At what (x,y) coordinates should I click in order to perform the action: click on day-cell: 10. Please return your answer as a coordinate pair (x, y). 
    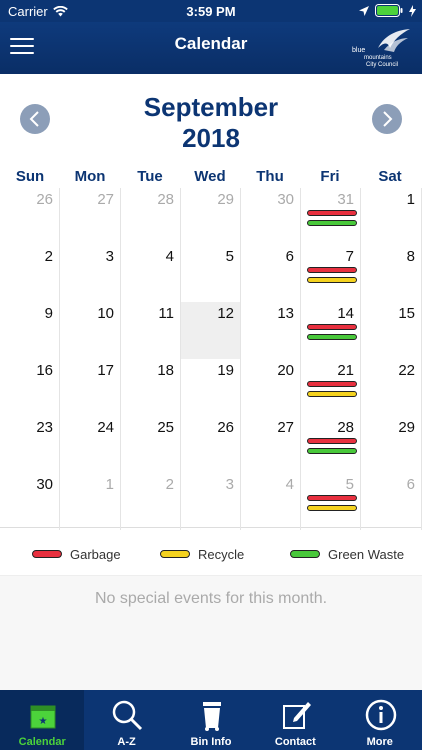
    Looking at the image, I should click on (90, 330).